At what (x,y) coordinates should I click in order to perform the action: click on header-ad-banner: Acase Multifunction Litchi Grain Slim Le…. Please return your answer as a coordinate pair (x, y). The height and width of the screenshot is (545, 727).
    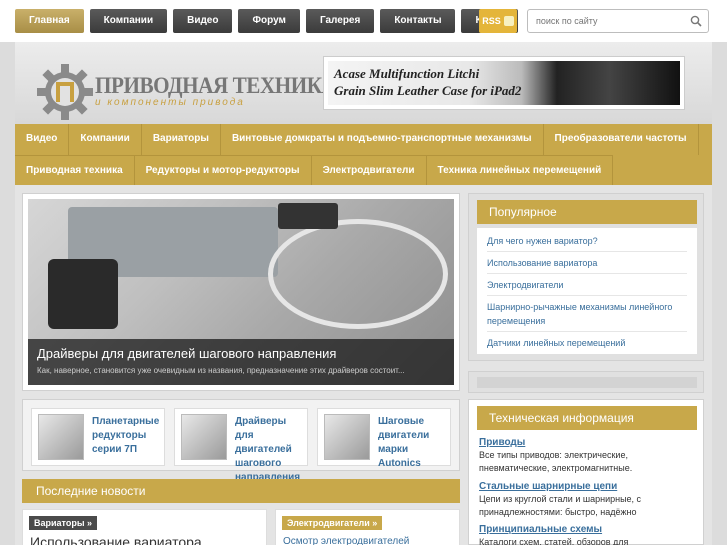
    Looking at the image, I should click on (504, 83).